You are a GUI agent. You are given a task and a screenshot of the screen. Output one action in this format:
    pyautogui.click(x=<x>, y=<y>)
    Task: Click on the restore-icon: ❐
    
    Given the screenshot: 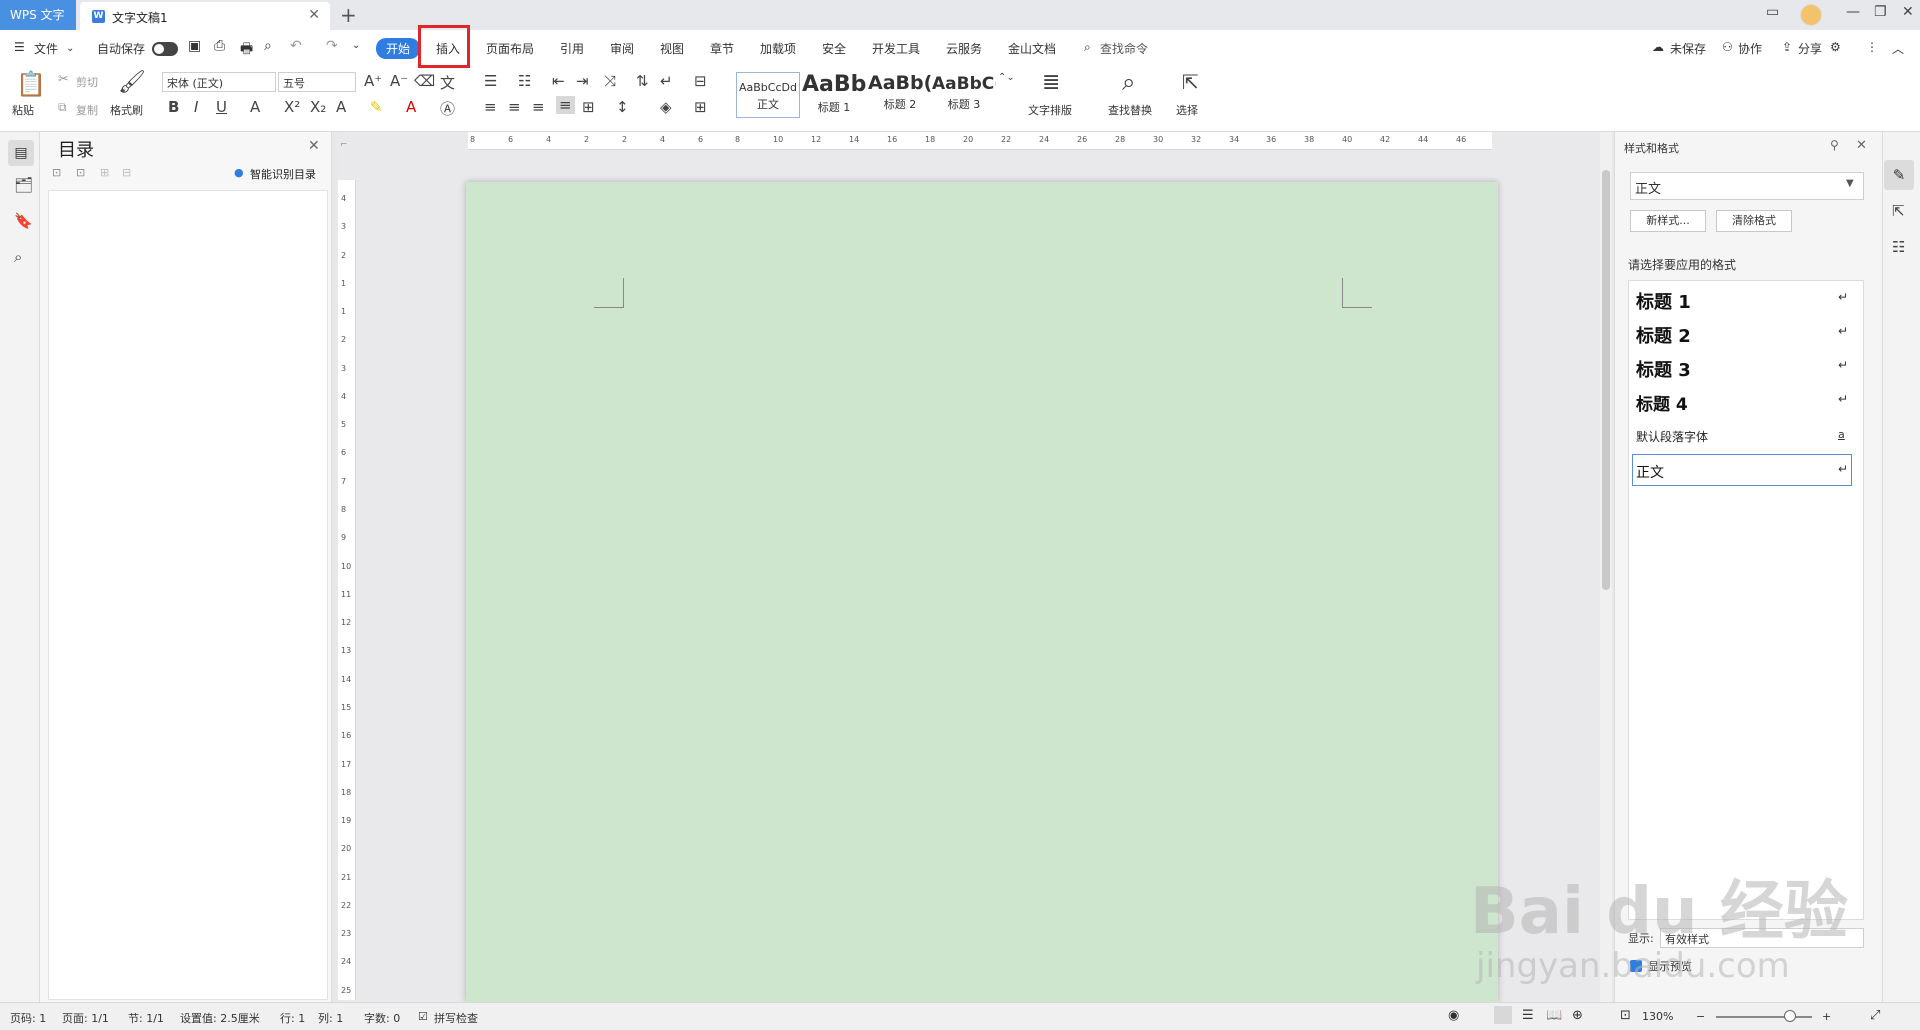 What is the action you would take?
    pyautogui.click(x=1880, y=12)
    